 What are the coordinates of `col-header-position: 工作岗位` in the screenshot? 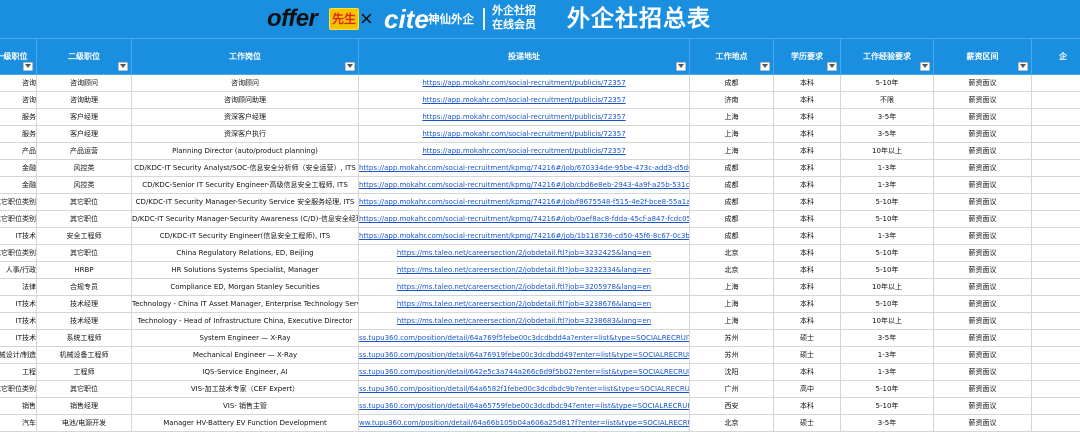 It's located at (245, 57).